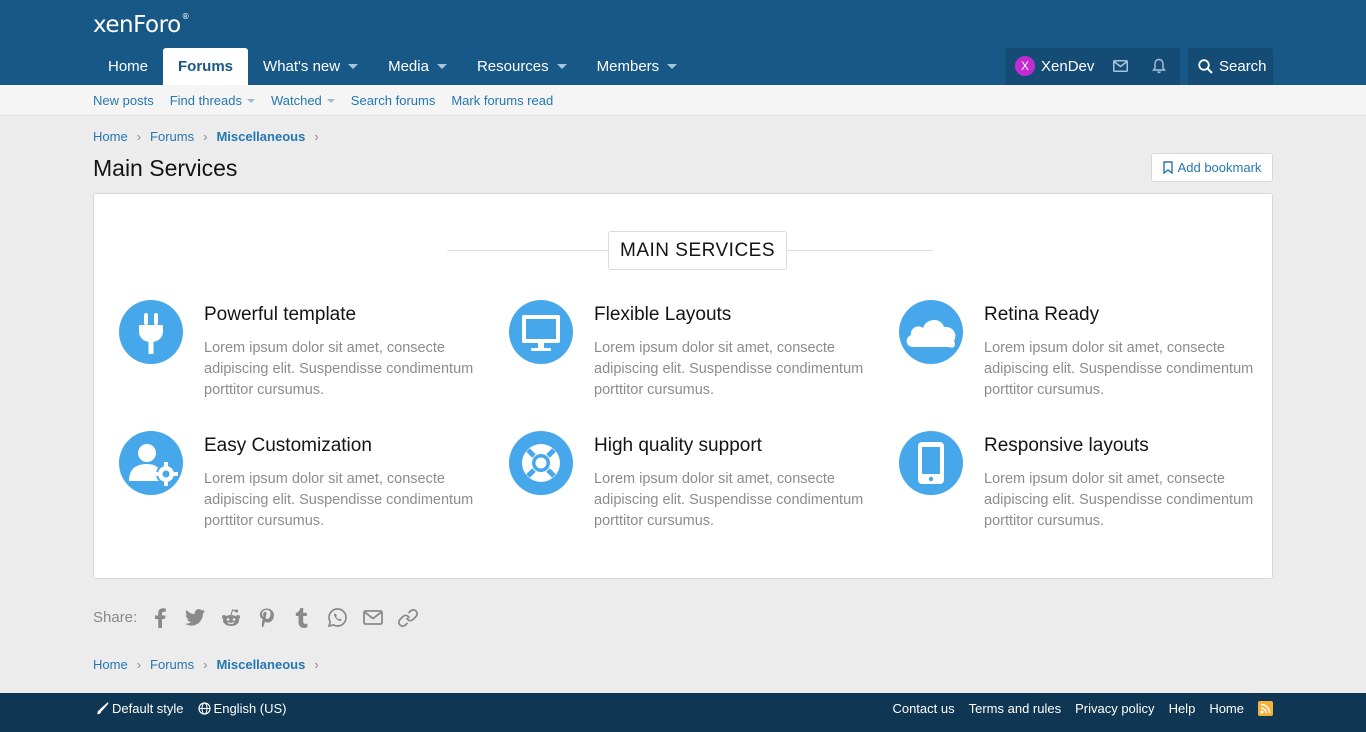 The image size is (1366, 732). Describe the element at coordinates (931, 332) in the screenshot. I see `cloud-icon` at that location.